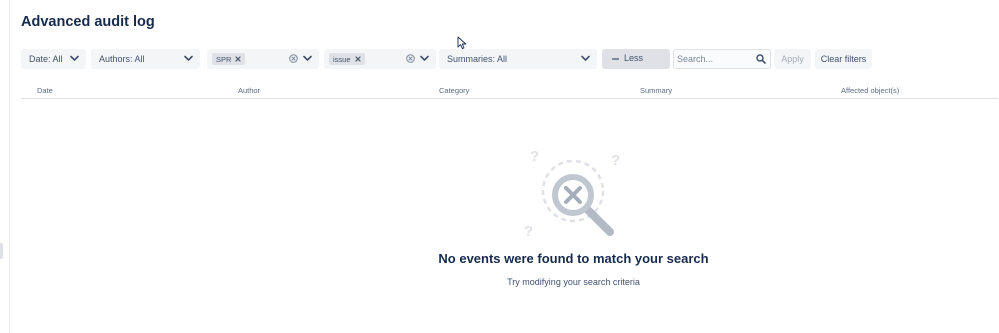  Describe the element at coordinates (477, 59) in the screenshot. I see `summaries-filter-label: Summaries: All` at that location.